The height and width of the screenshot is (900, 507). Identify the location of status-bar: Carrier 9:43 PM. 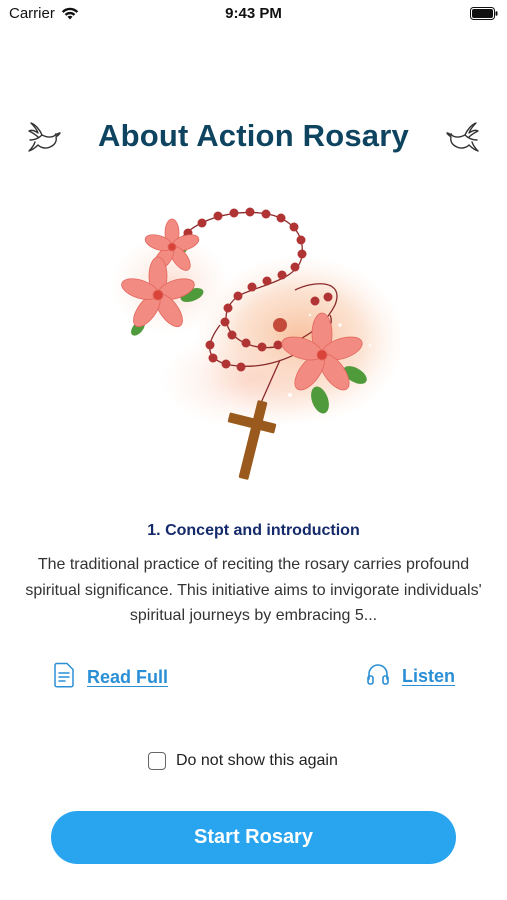
(253, 14).